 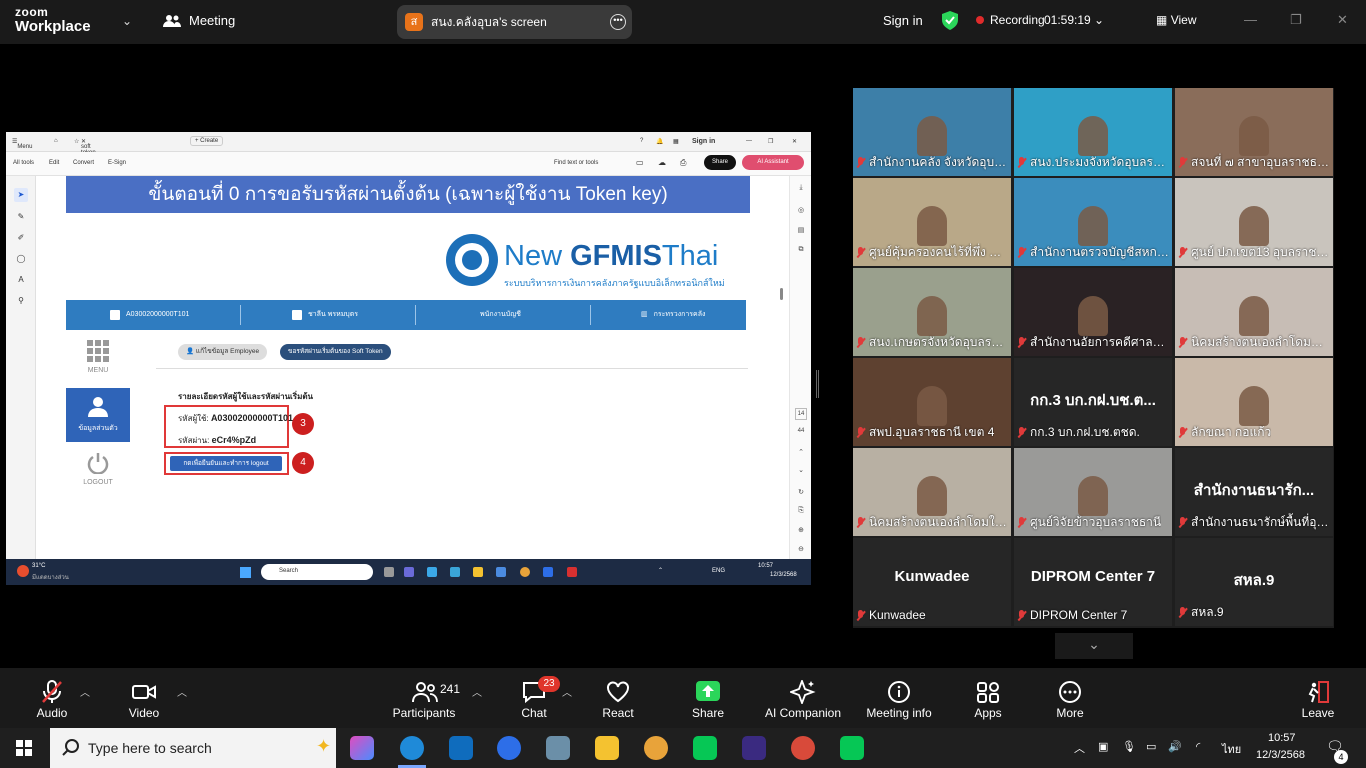 What do you see at coordinates (501, 572) in the screenshot?
I see `mail-icon` at bounding box center [501, 572].